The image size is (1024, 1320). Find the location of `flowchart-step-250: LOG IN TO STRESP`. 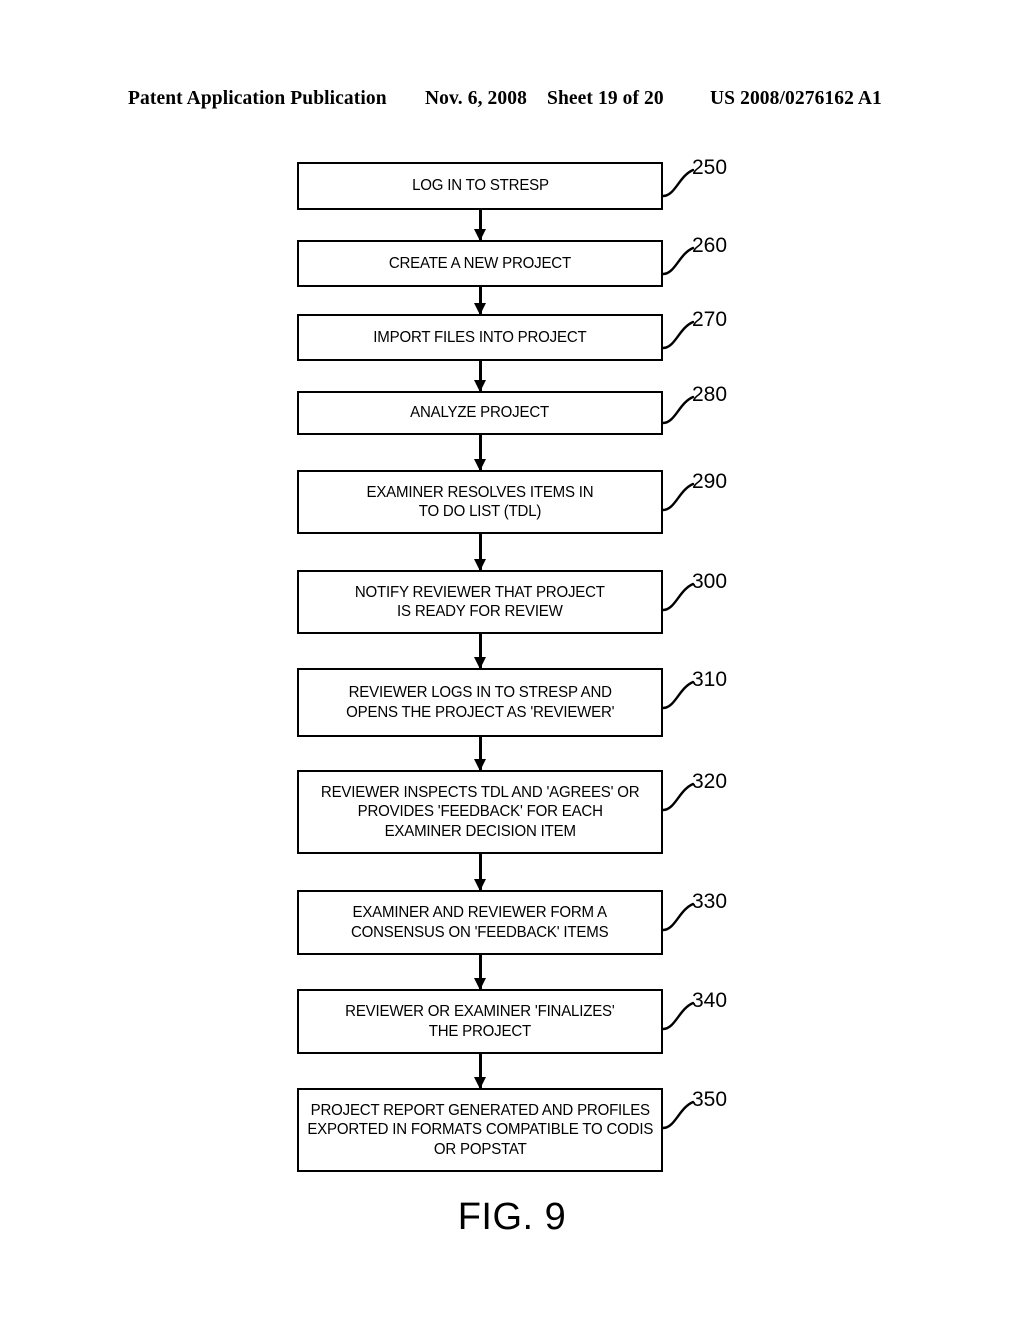

flowchart-step-250: LOG IN TO STRESP is located at coordinates (480, 186).